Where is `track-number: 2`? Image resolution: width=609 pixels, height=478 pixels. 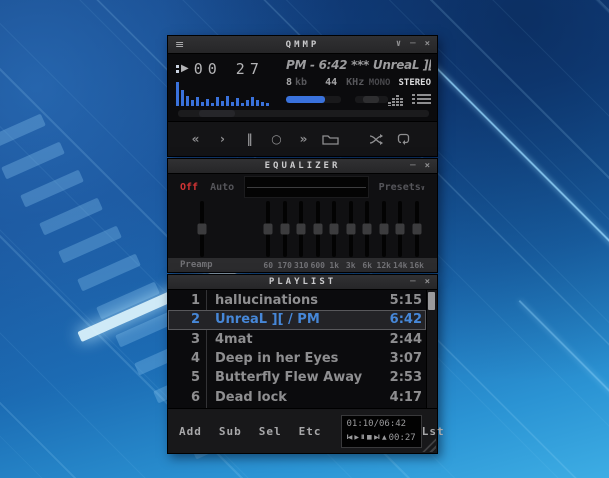 track-number: 2 is located at coordinates (195, 320).